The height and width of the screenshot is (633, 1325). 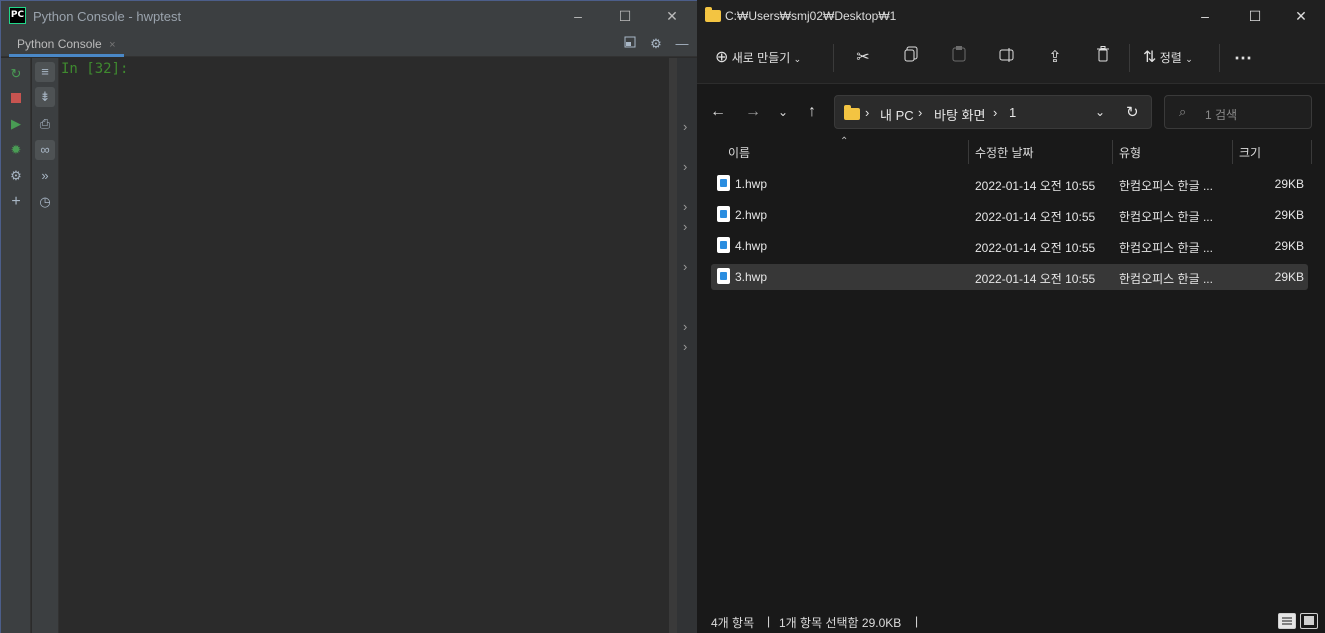 I want to click on sort-button: ⇅ 정렬 ⌄, so click(x=1177, y=58).